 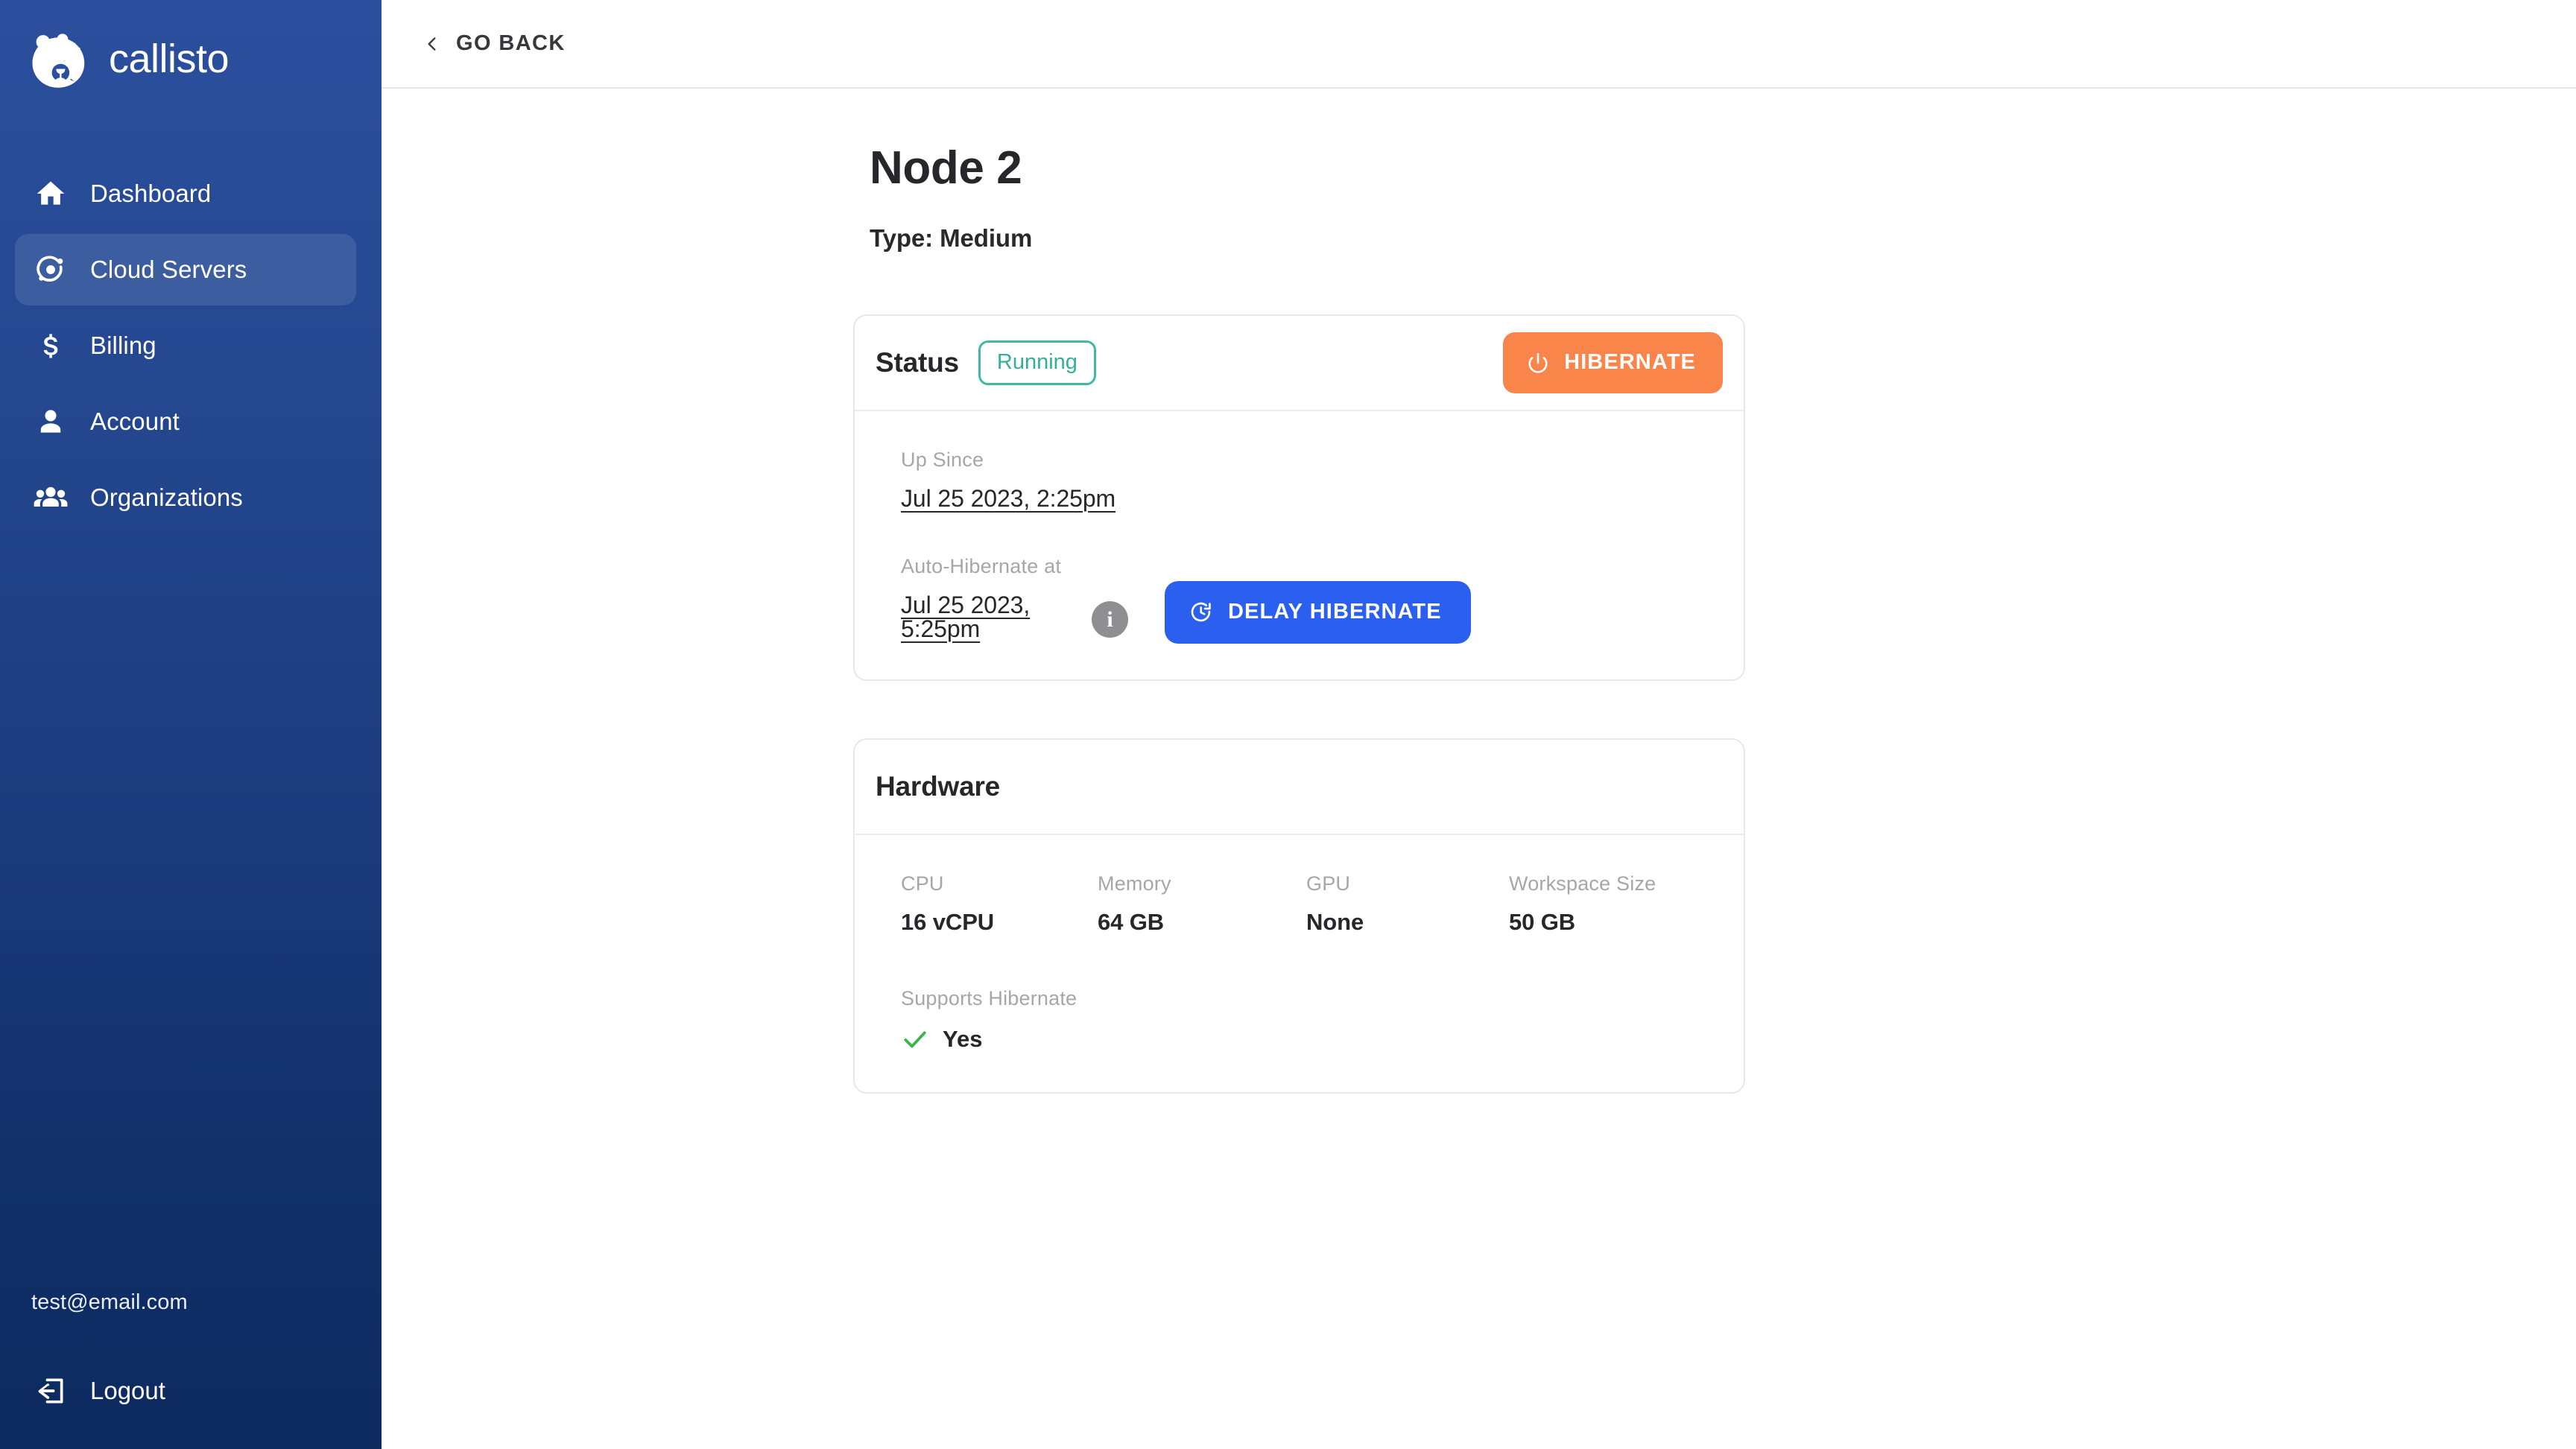 I want to click on spec-label: Workspace Size, so click(x=1582, y=883).